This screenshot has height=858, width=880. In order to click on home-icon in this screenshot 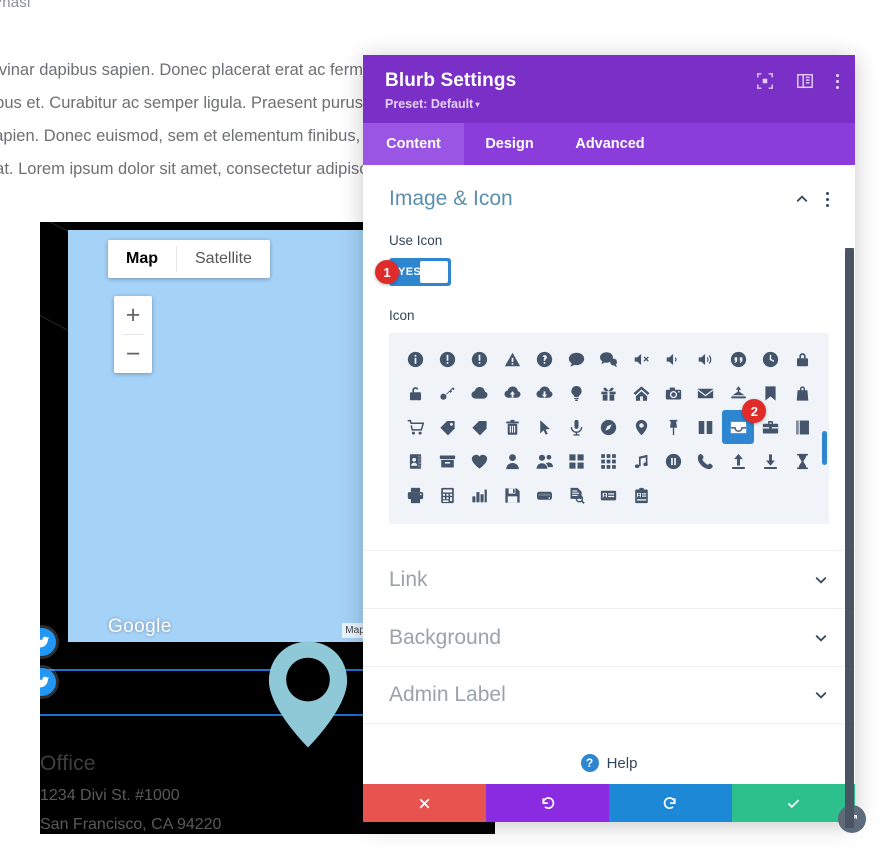, I will do `click(641, 393)`.